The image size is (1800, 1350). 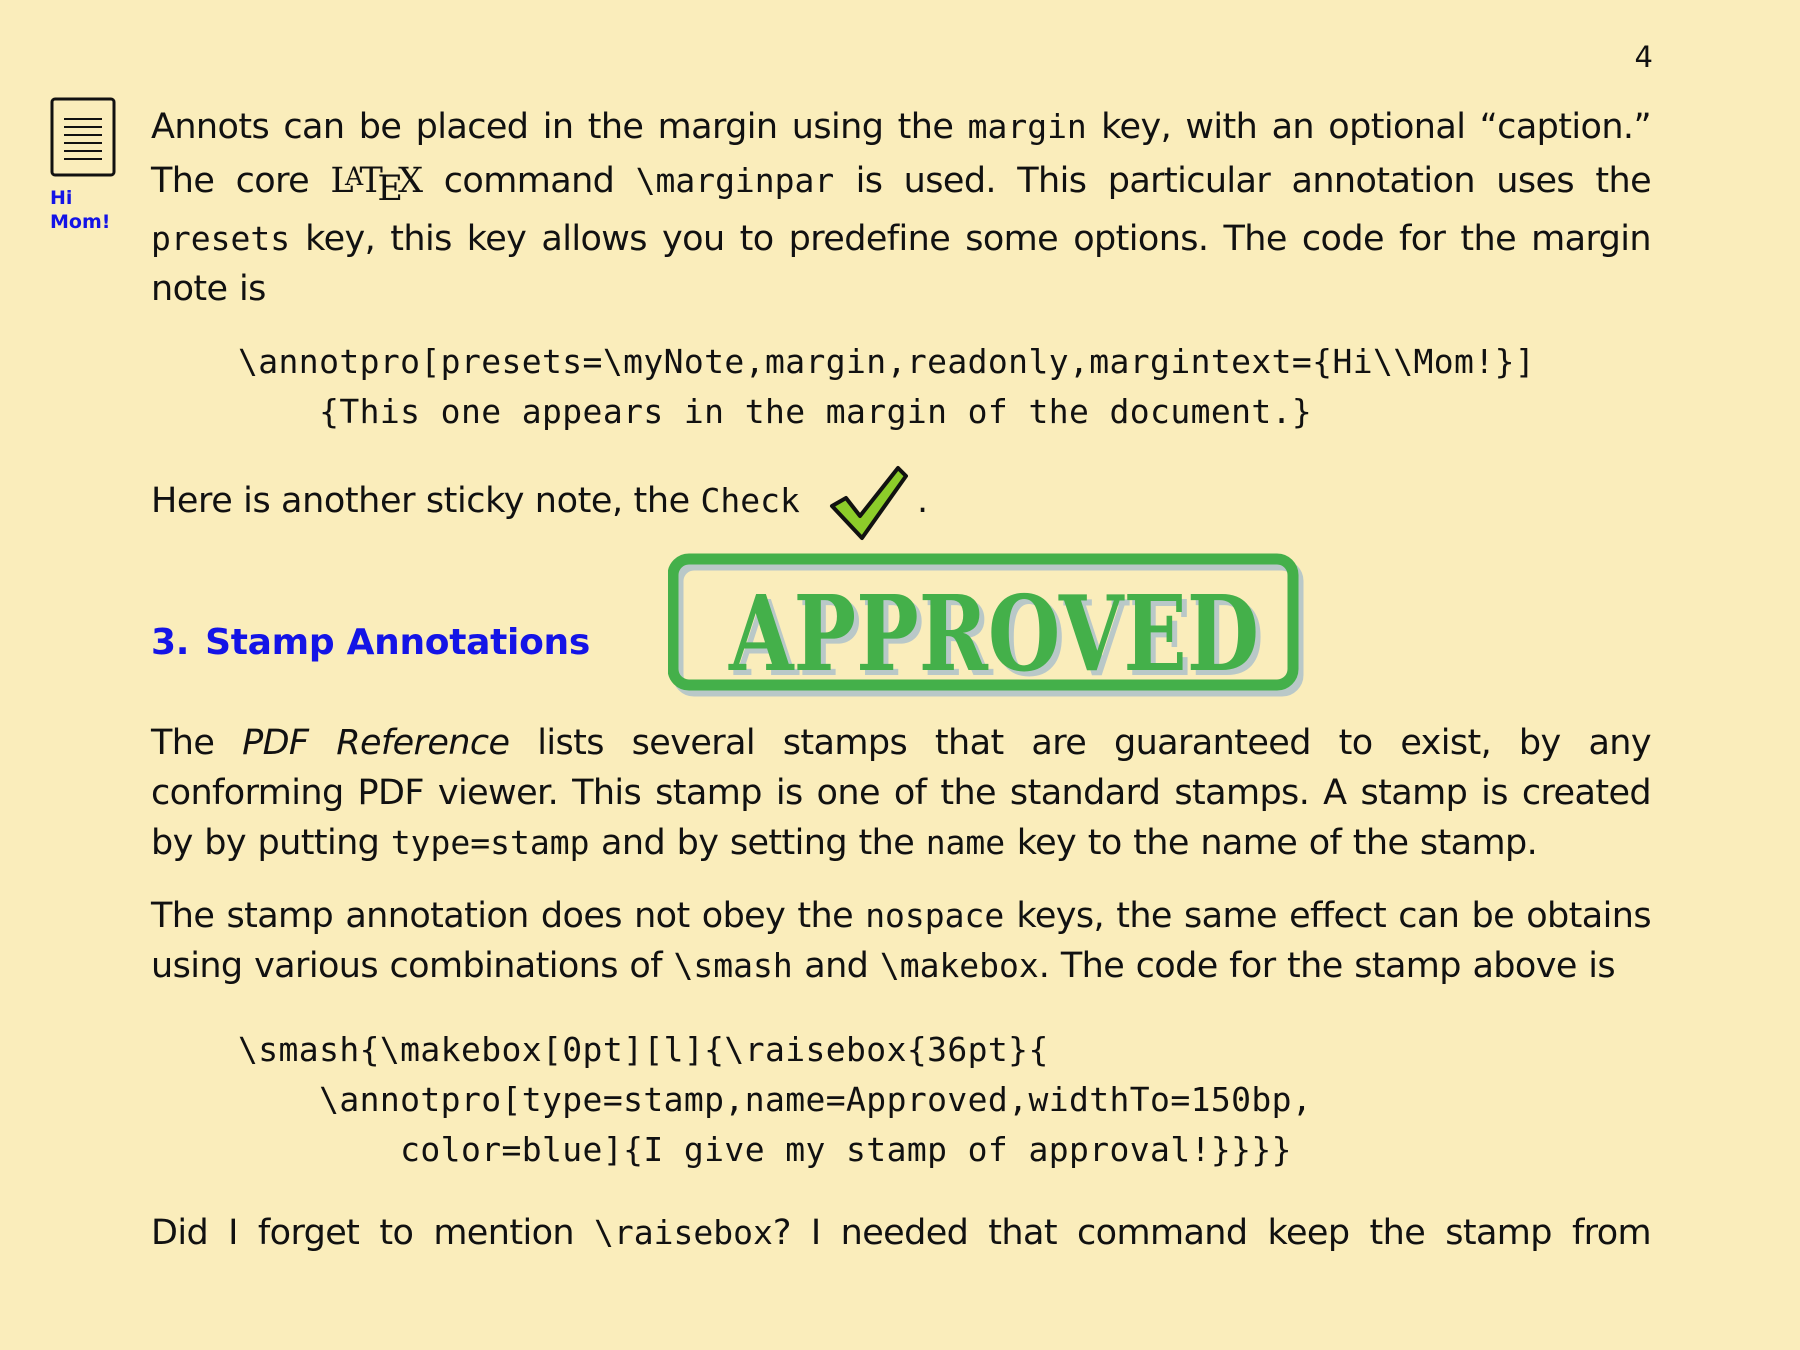 I want to click on pdf-reference-title: PDF Reference, so click(x=376, y=743).